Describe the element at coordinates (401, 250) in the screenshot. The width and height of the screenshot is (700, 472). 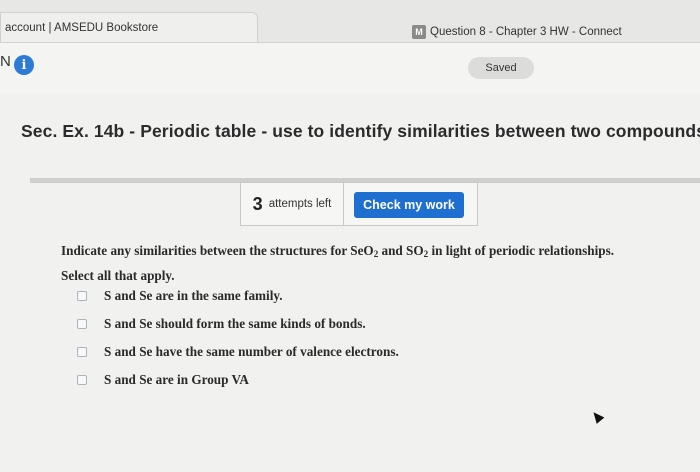
I see `question-text-2: and SO` at that location.